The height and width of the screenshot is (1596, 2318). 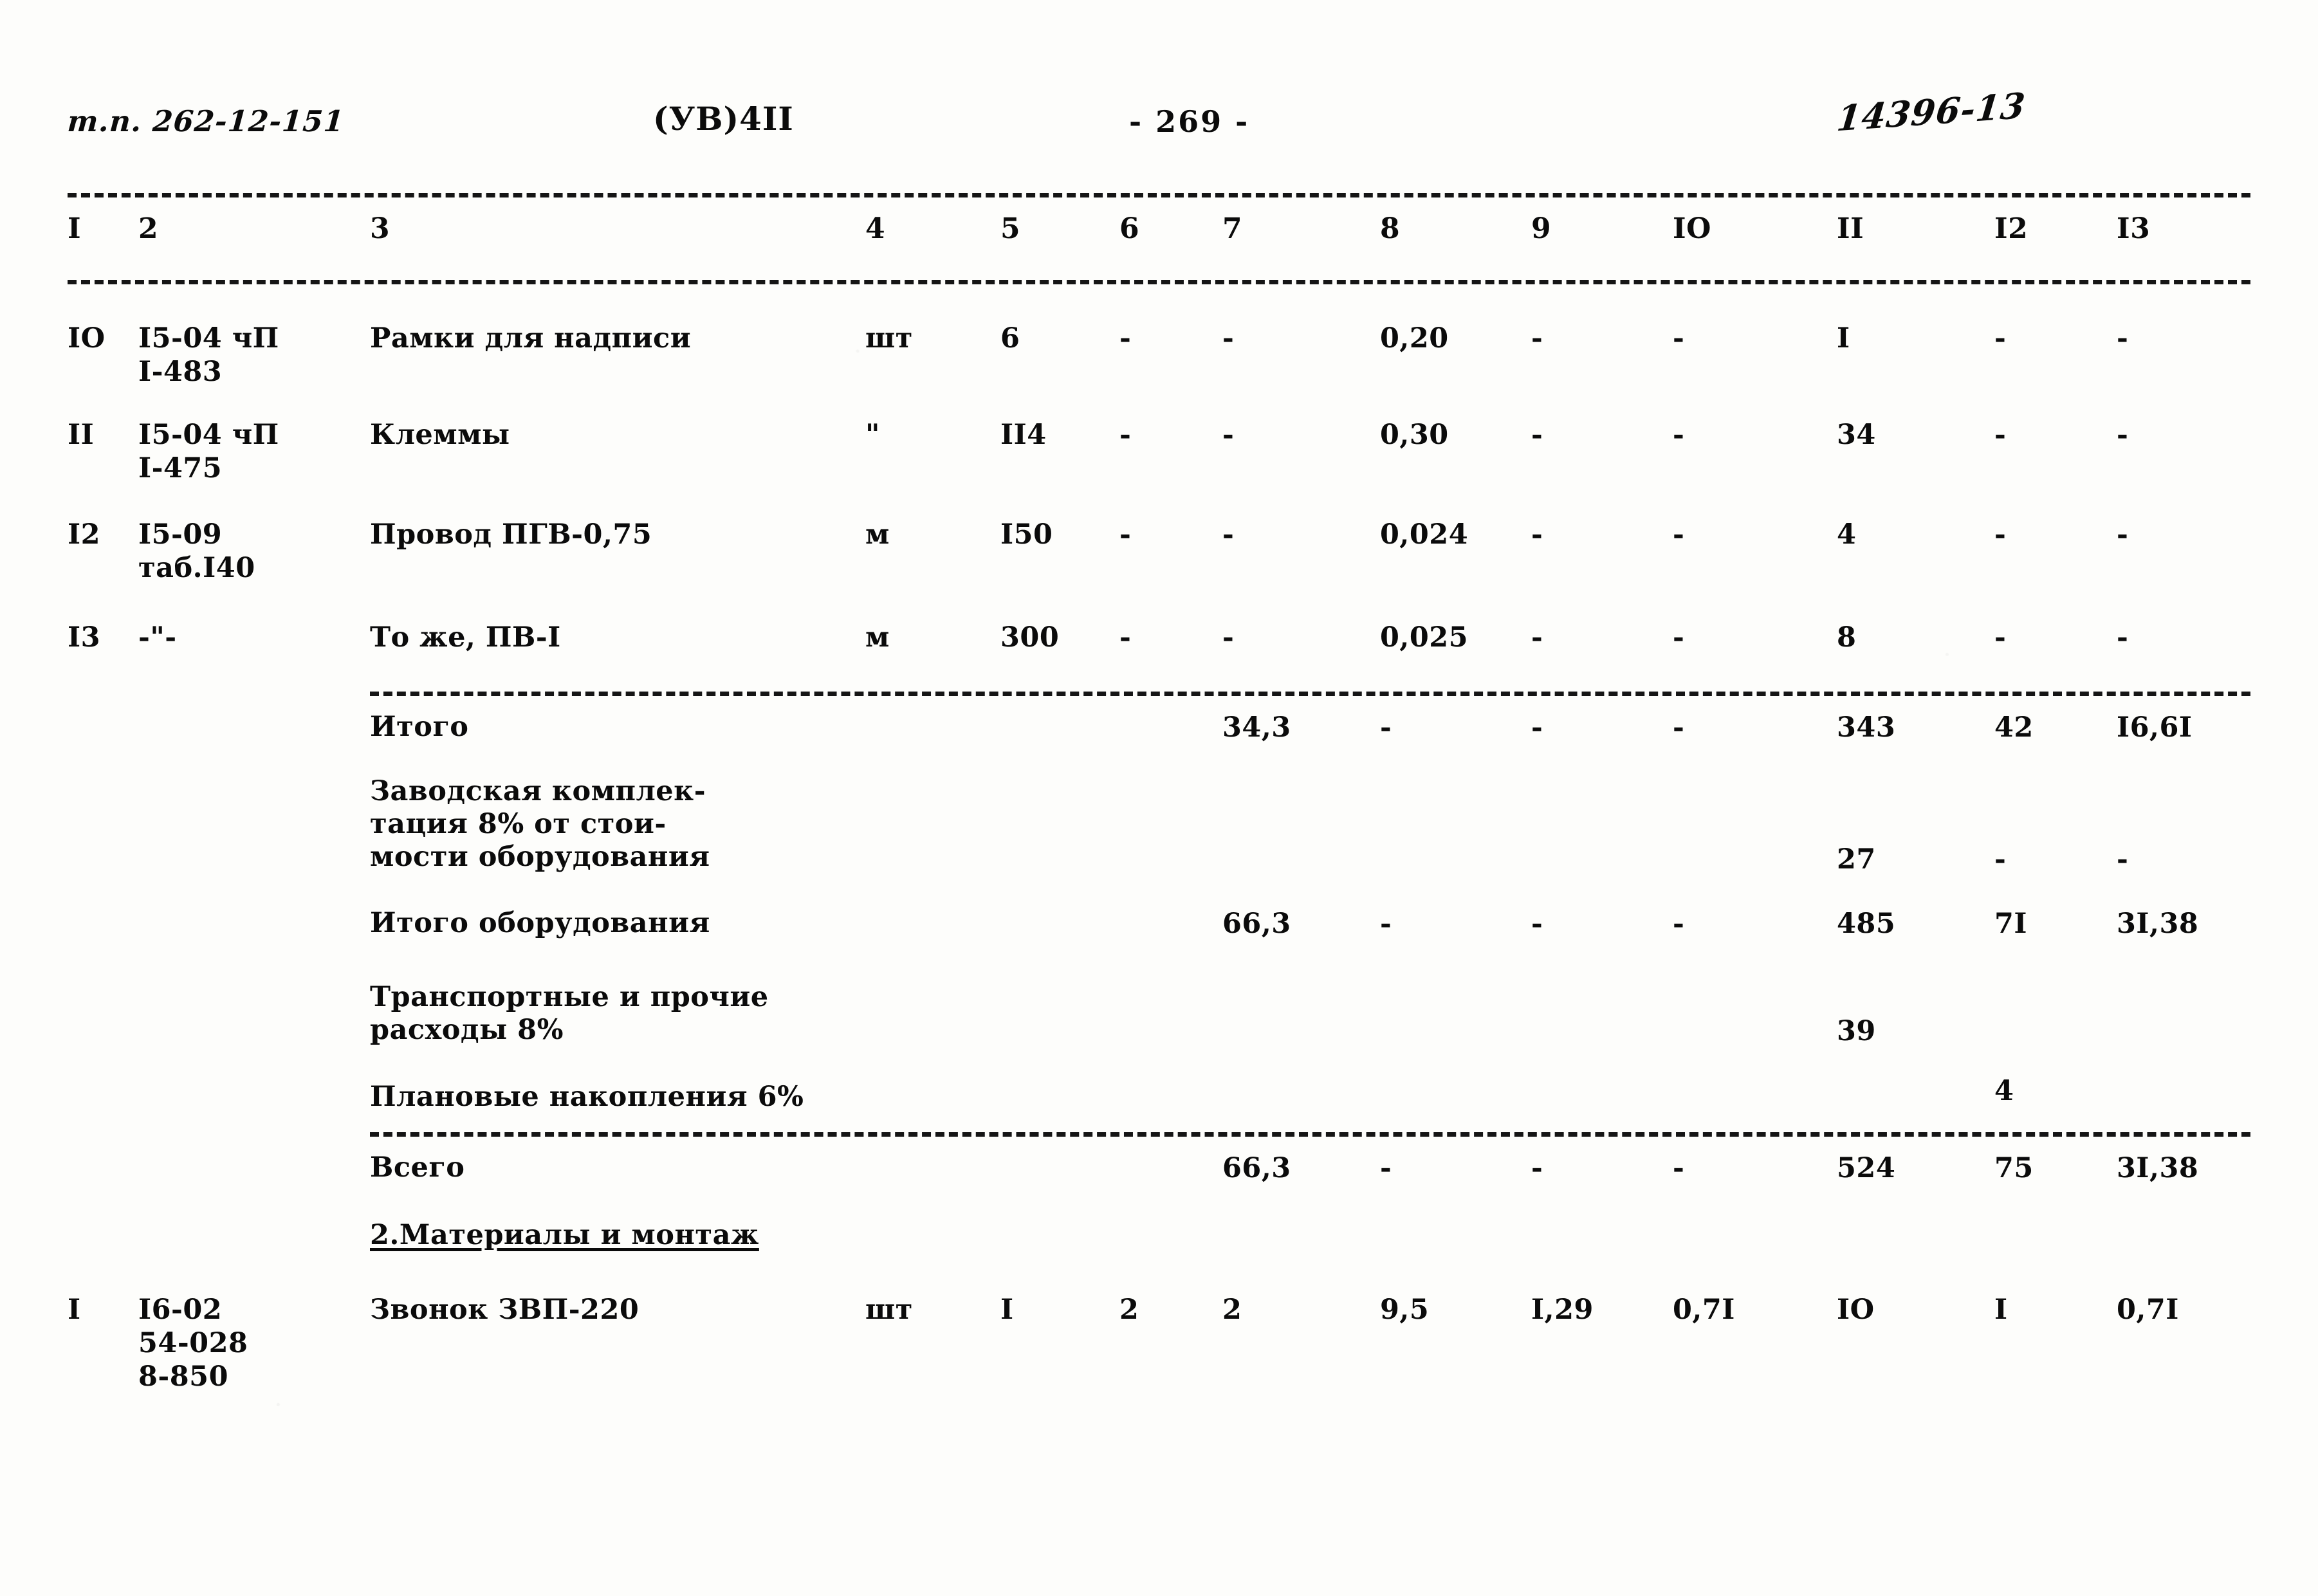 I want to click on row-col7: 2, so click(x=1232, y=1310).